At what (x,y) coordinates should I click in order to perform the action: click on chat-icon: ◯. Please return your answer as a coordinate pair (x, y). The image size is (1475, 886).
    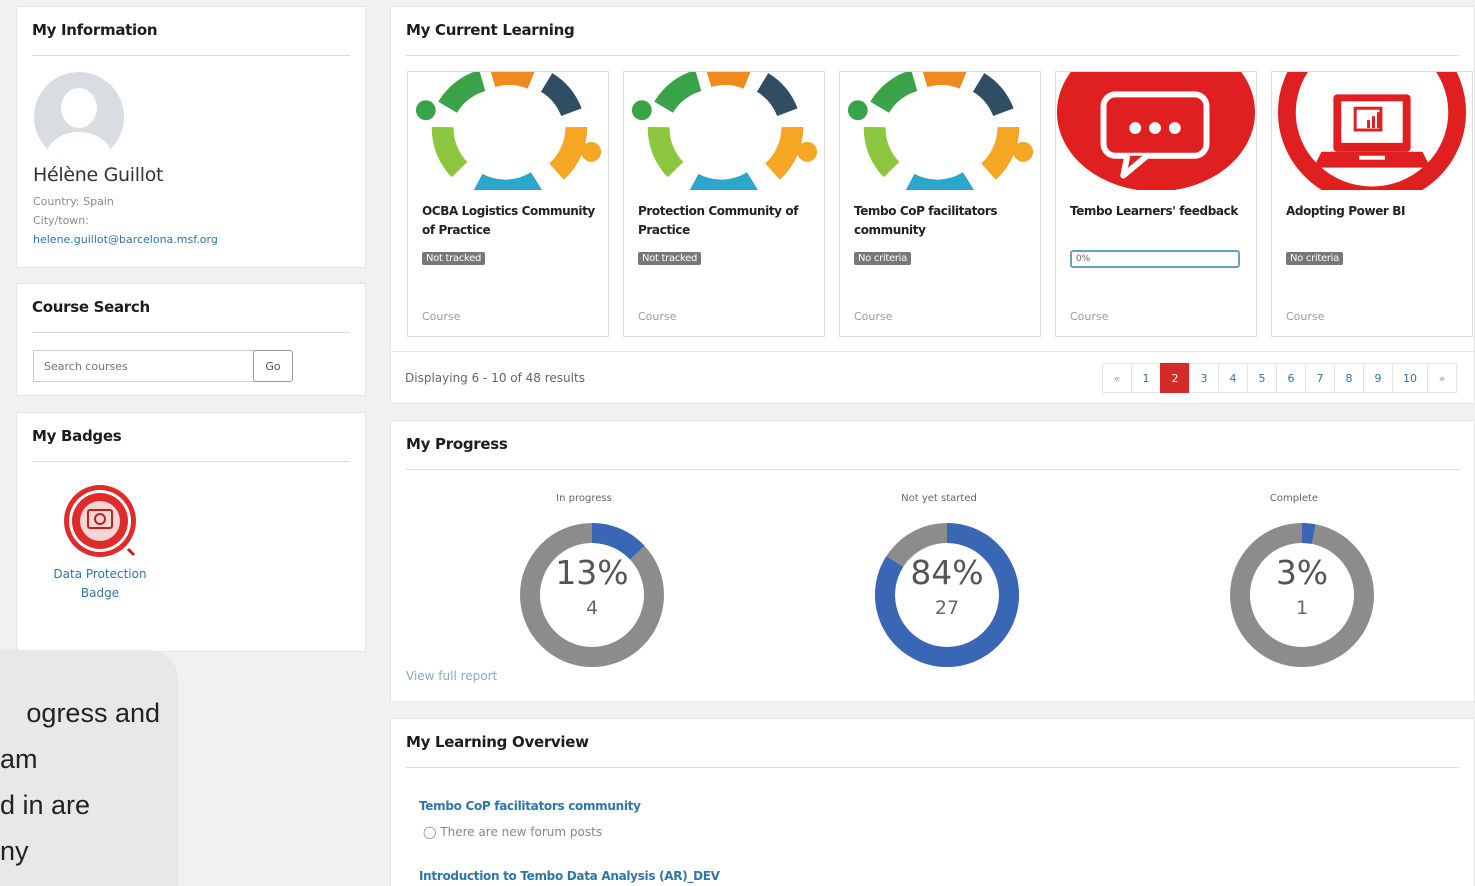
    Looking at the image, I should click on (430, 832).